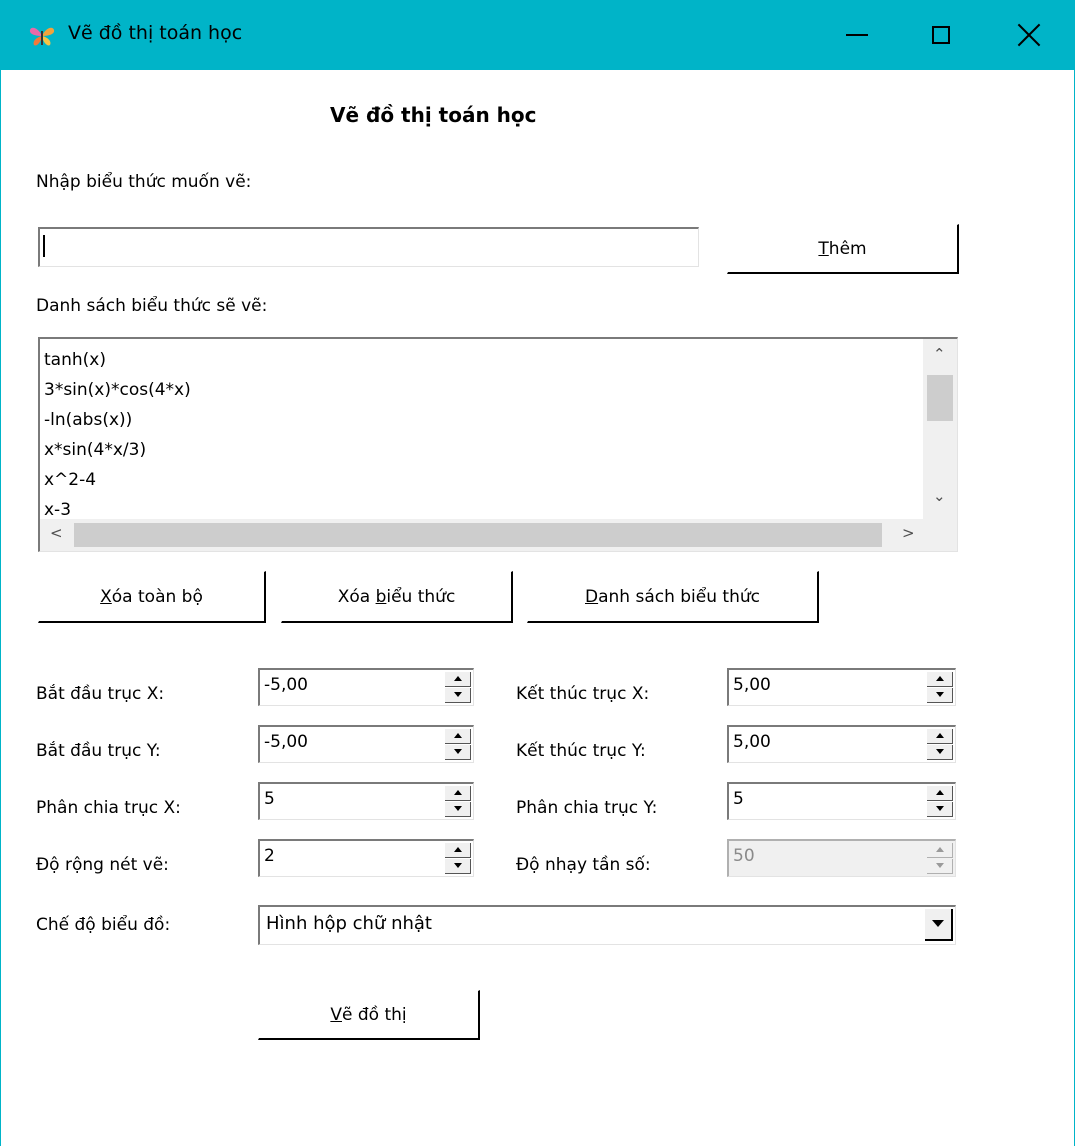  What do you see at coordinates (366, 687) in the screenshot?
I see `x-start-spinner: -5,00` at bounding box center [366, 687].